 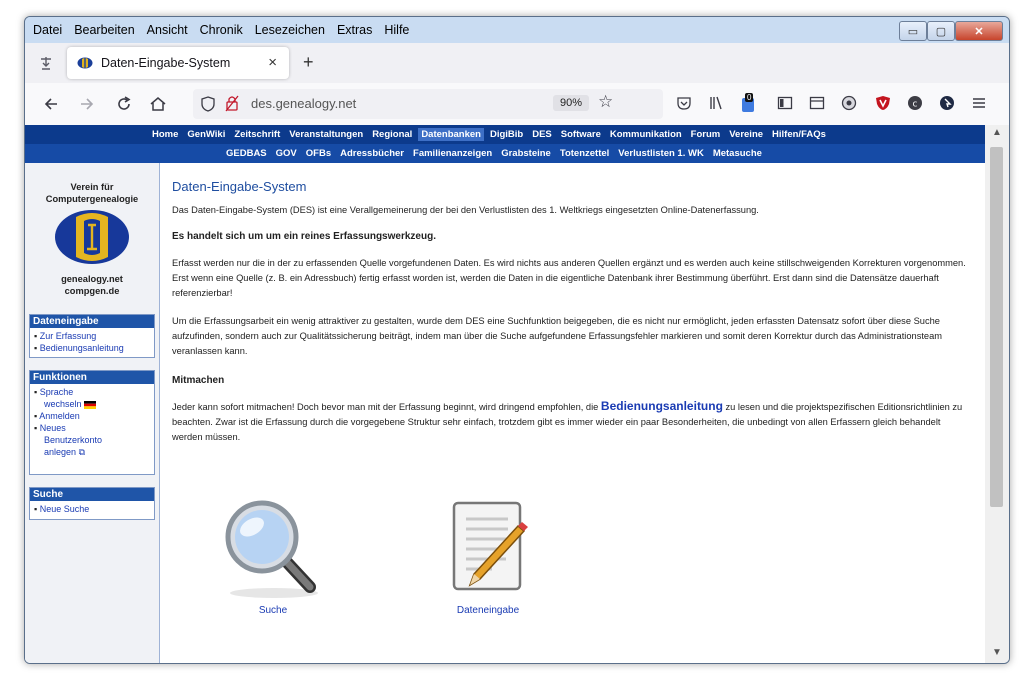 What do you see at coordinates (82, 348) in the screenshot?
I see `link-bedienungsanleitung: Bedienungsanleitung` at bounding box center [82, 348].